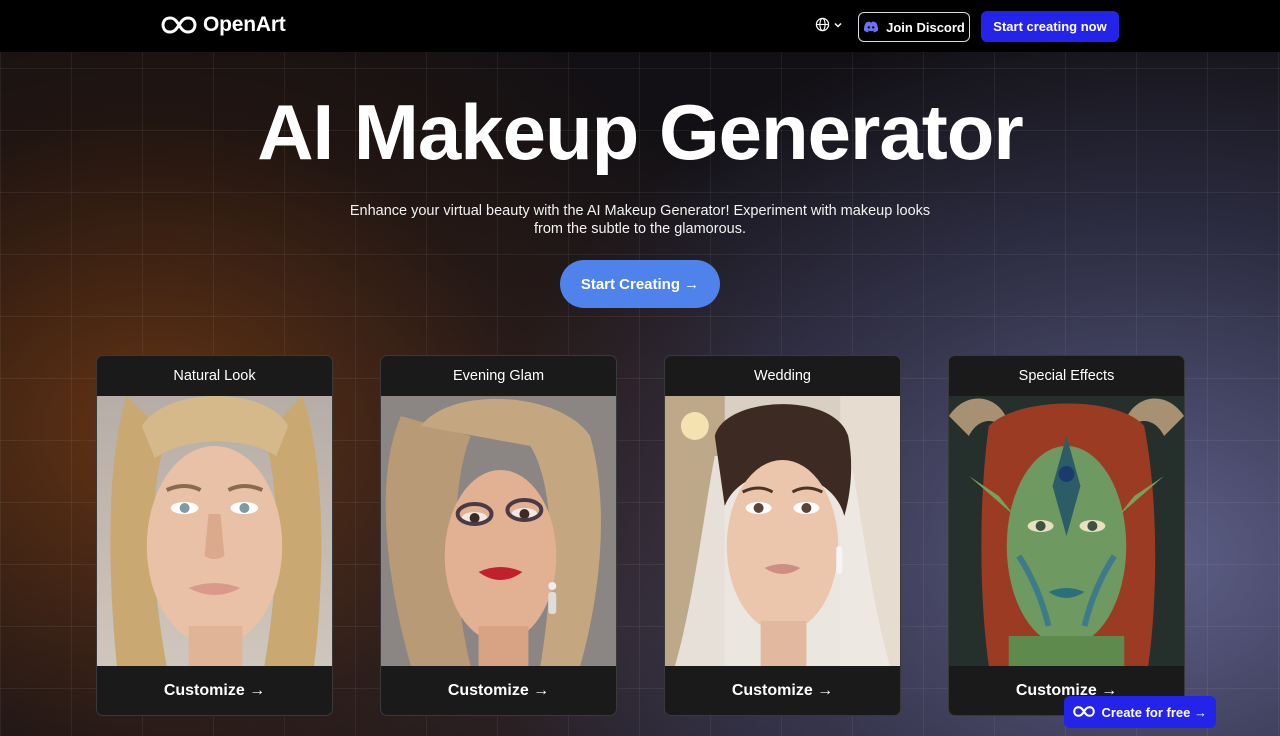 The image size is (1280, 736). I want to click on style-card-special-effects: Special Effects Customize →, so click(1066, 535).